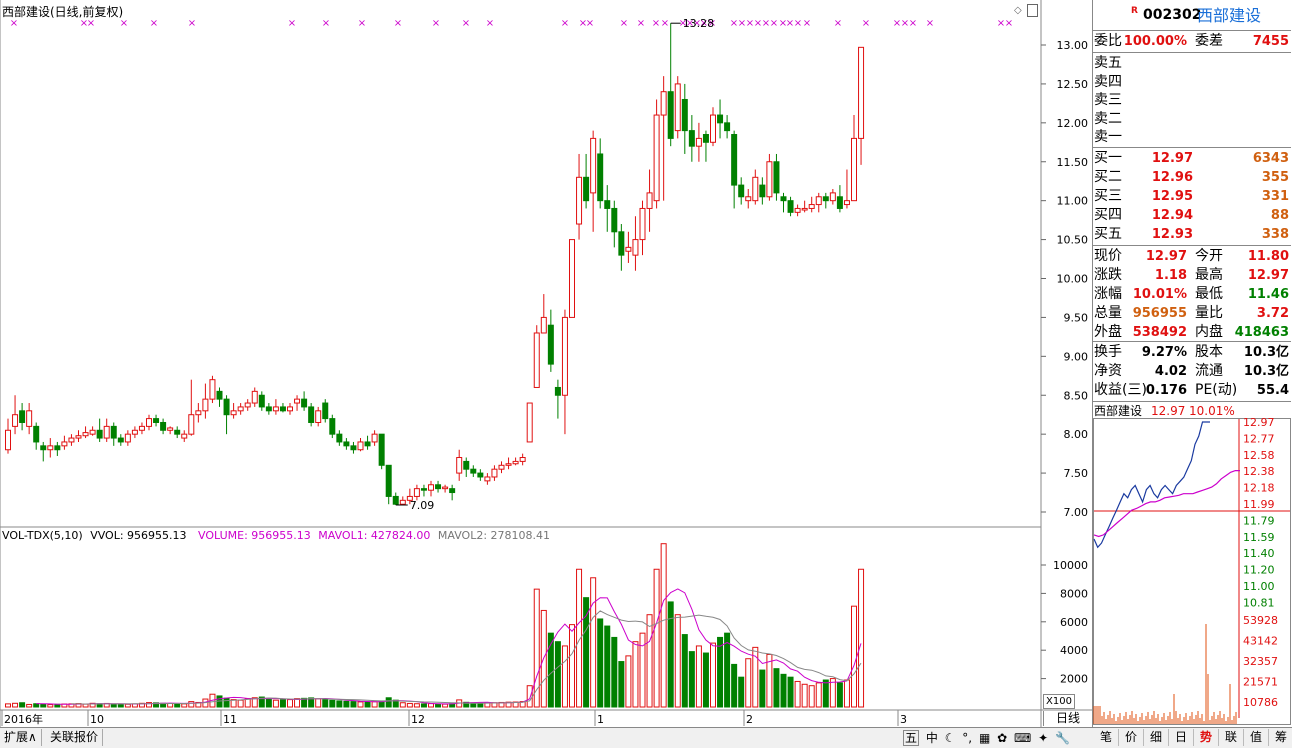 The height and width of the screenshot is (748, 1292). I want to click on right-tab: 日, so click(1181, 737).